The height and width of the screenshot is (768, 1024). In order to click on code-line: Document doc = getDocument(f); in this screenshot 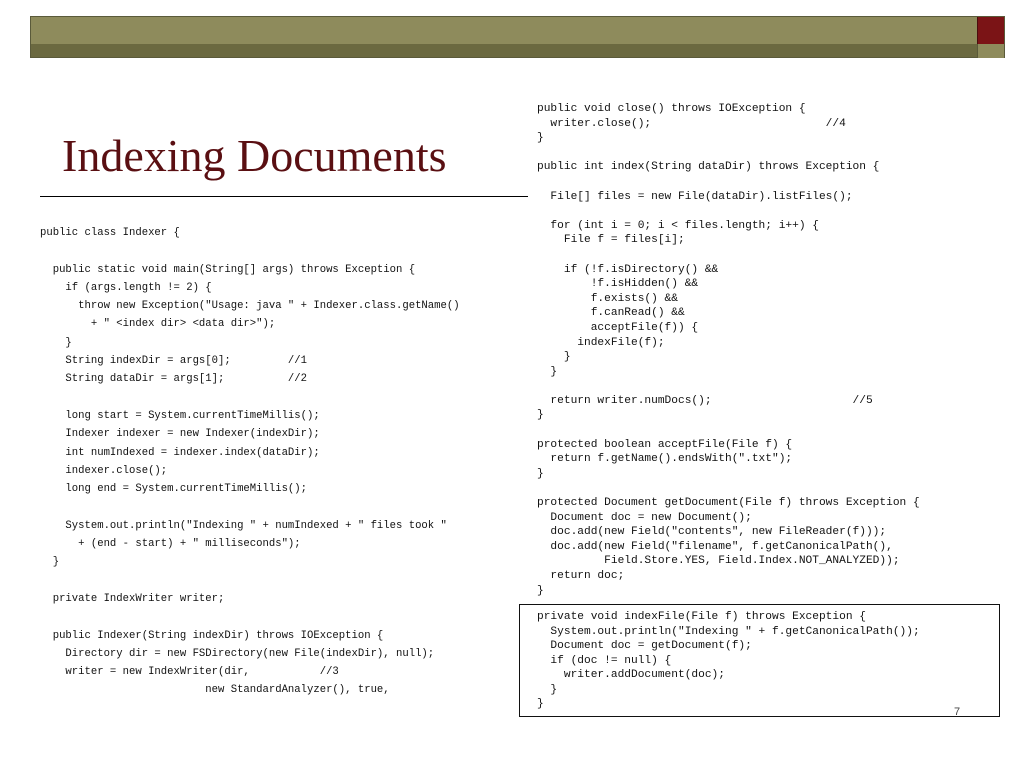, I will do `click(644, 646)`.